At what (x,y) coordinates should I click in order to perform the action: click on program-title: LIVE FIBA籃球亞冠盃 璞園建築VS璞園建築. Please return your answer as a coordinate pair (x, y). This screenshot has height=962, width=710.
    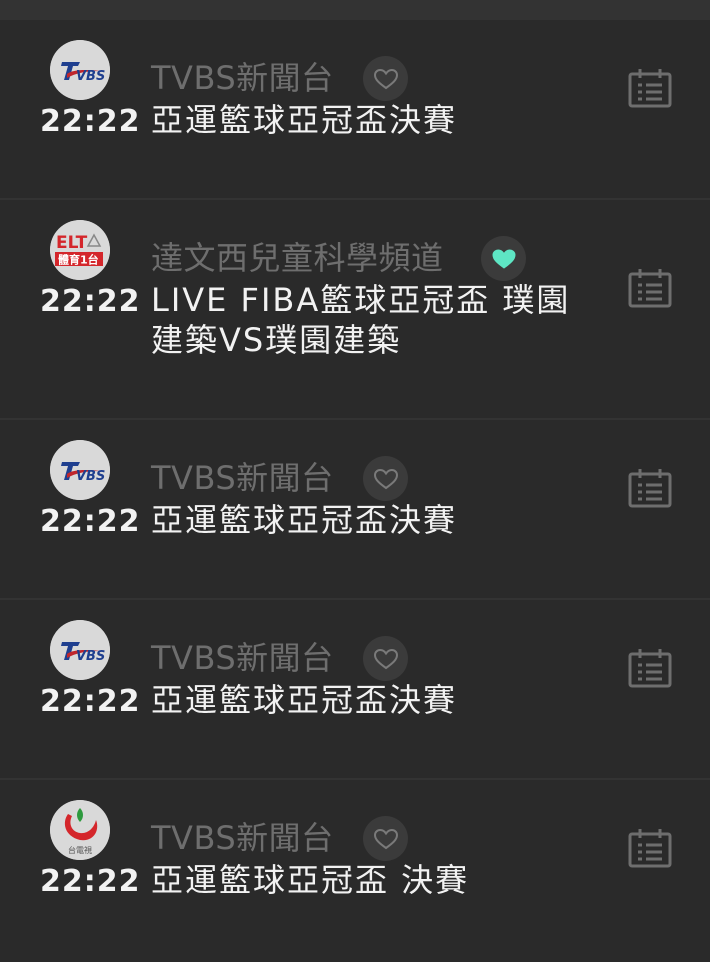
    Looking at the image, I should click on (361, 320).